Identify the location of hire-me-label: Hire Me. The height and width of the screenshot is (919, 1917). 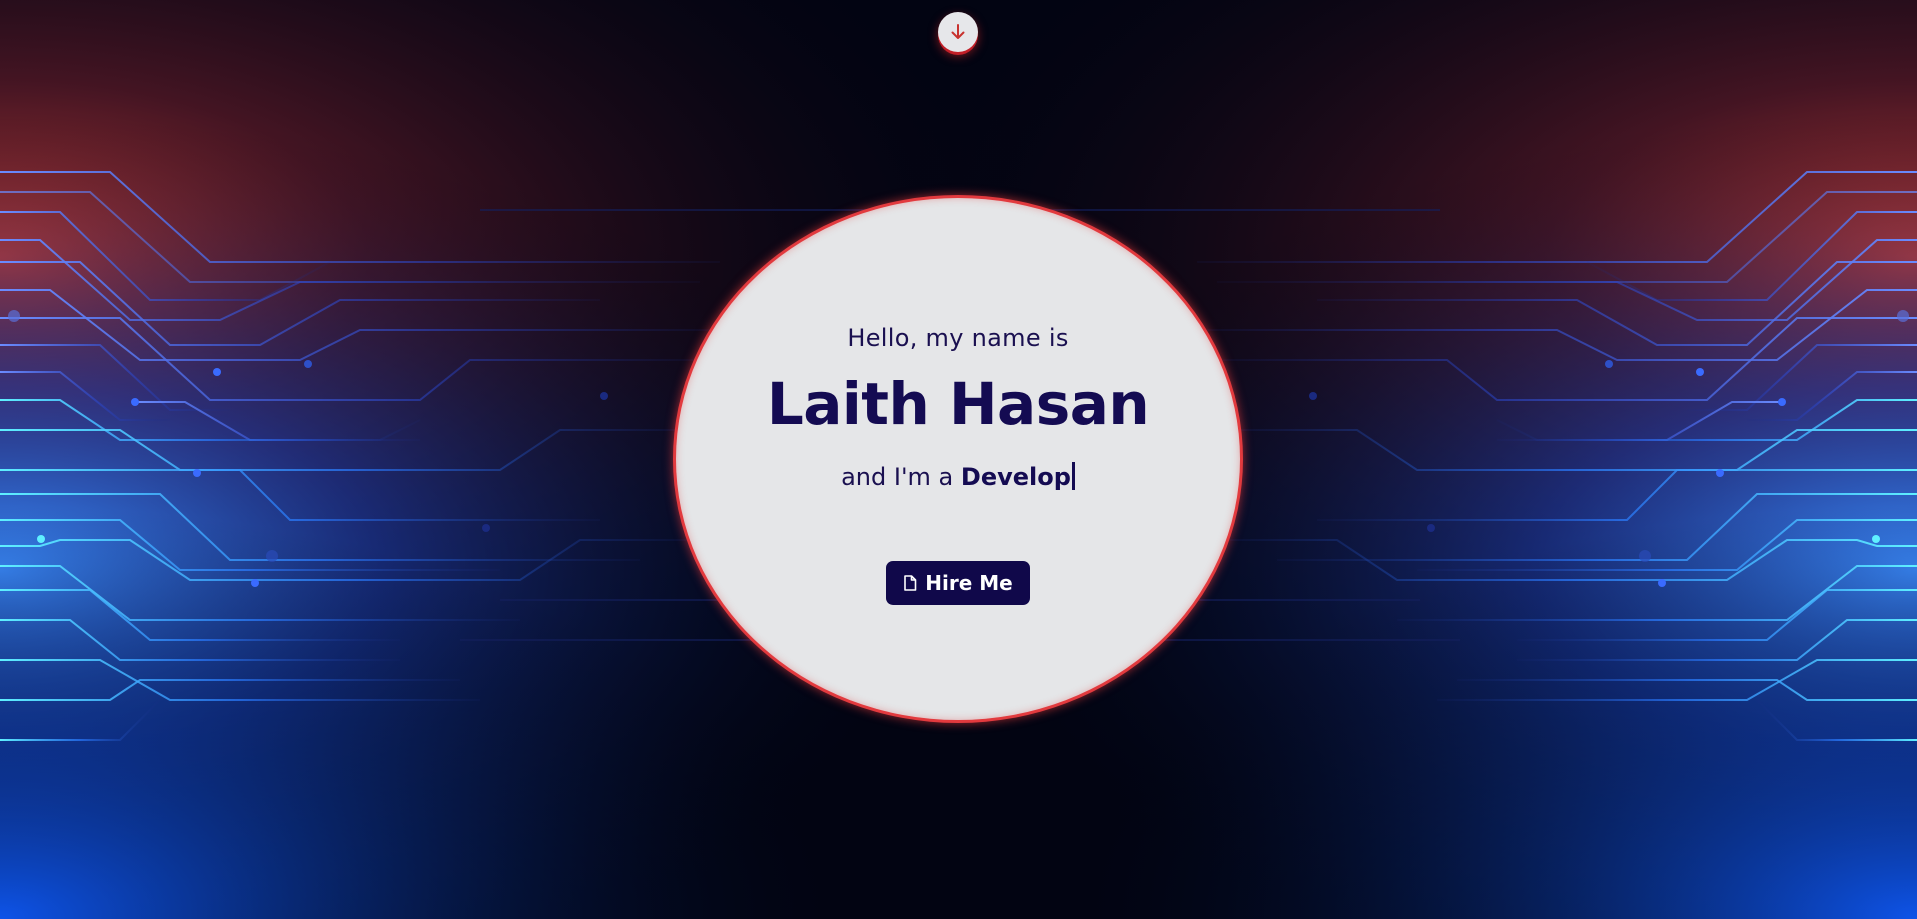
(969, 583).